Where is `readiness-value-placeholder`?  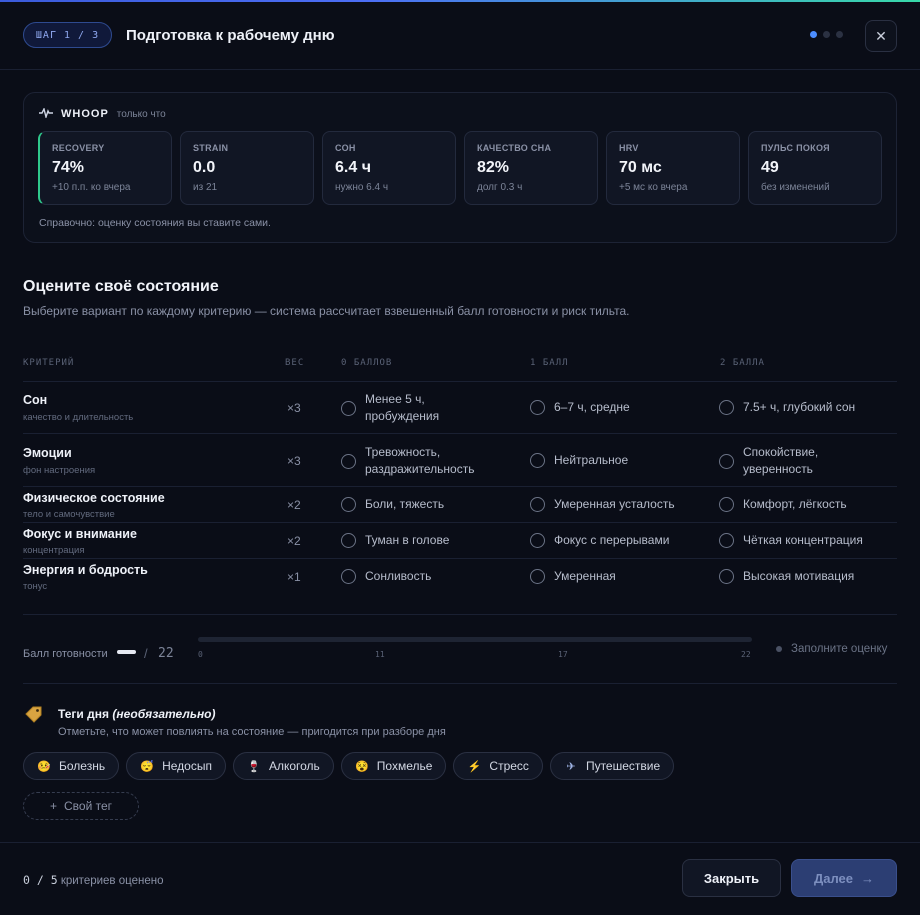 readiness-value-placeholder is located at coordinates (126, 652).